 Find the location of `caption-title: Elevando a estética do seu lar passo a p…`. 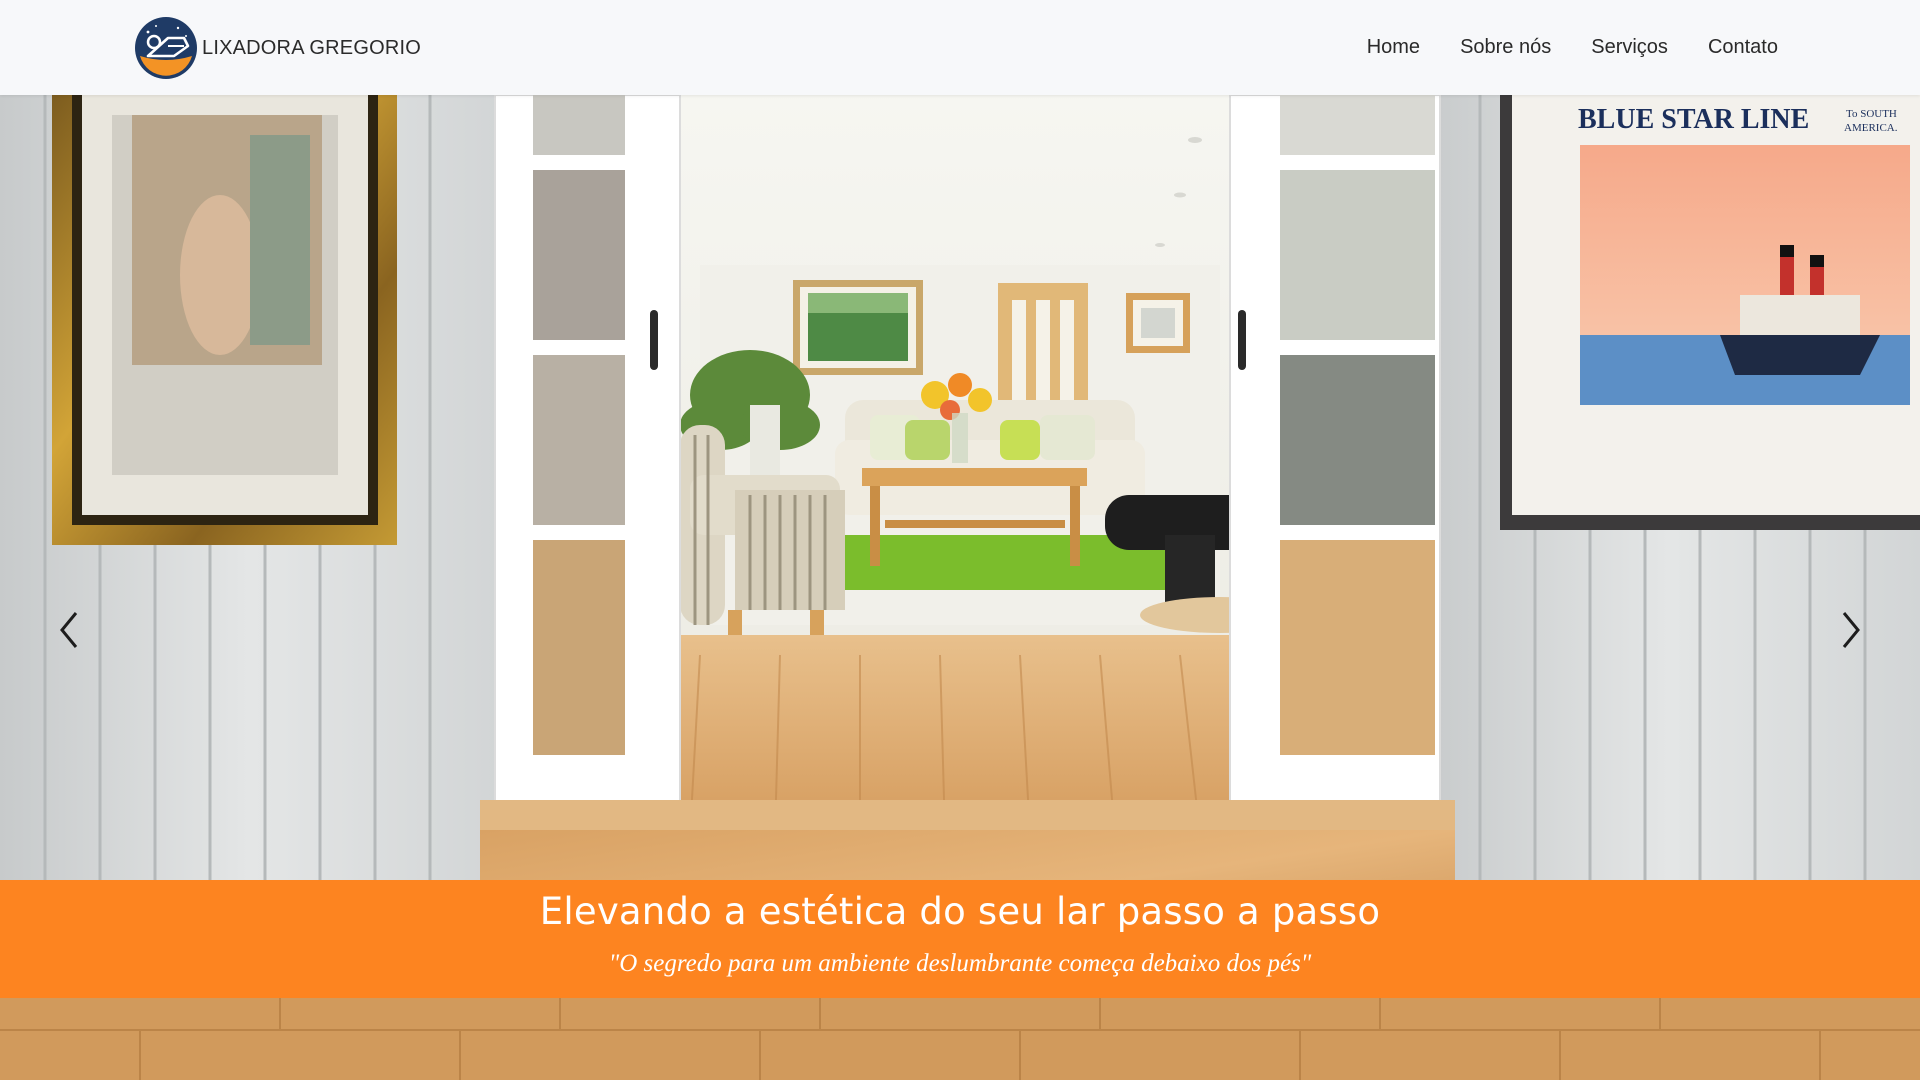

caption-title: Elevando a estética do seu lar passo a p… is located at coordinates (960, 911).